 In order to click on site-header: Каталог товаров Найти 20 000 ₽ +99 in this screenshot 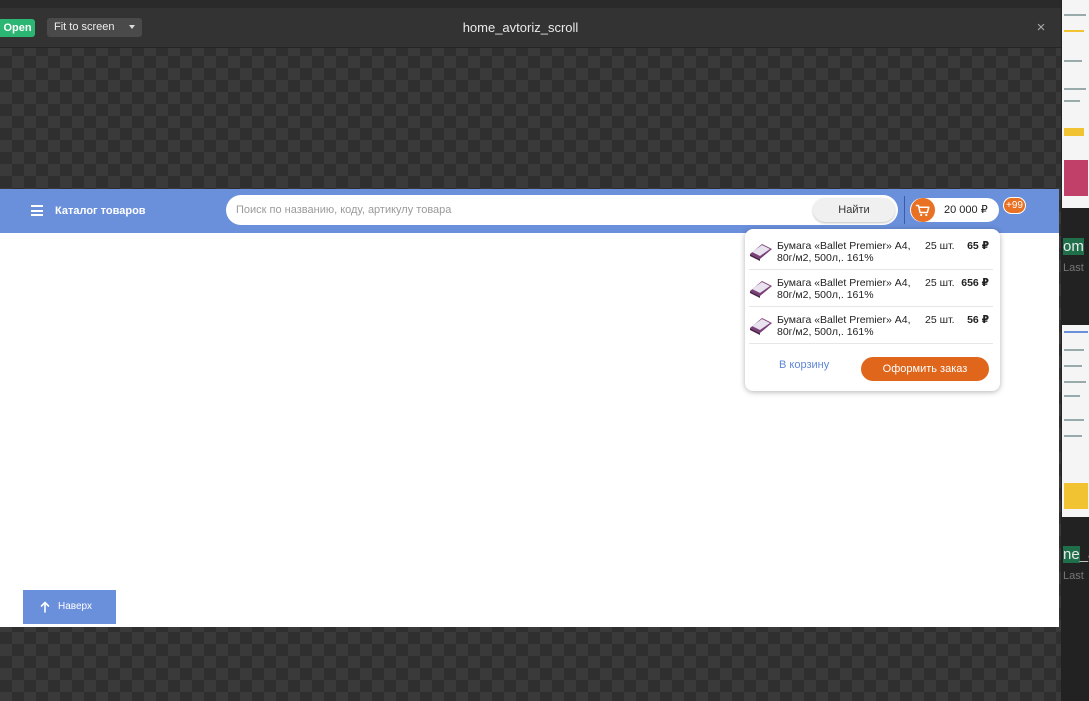, I will do `click(529, 211)`.